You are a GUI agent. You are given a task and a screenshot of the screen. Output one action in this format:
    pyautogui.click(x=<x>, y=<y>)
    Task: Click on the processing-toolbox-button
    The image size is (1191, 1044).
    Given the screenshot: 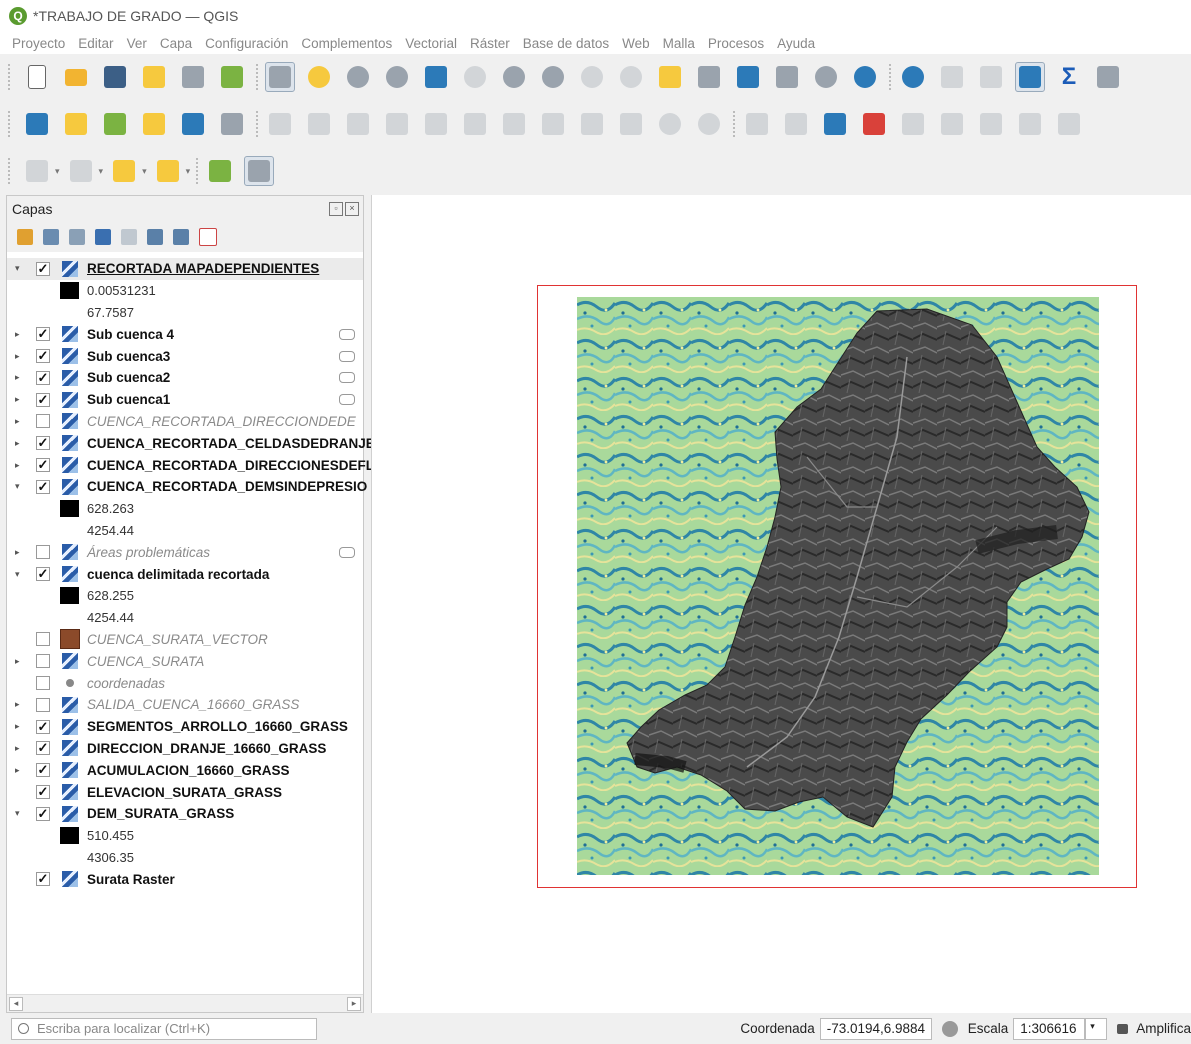 What is the action you would take?
    pyautogui.click(x=1030, y=77)
    